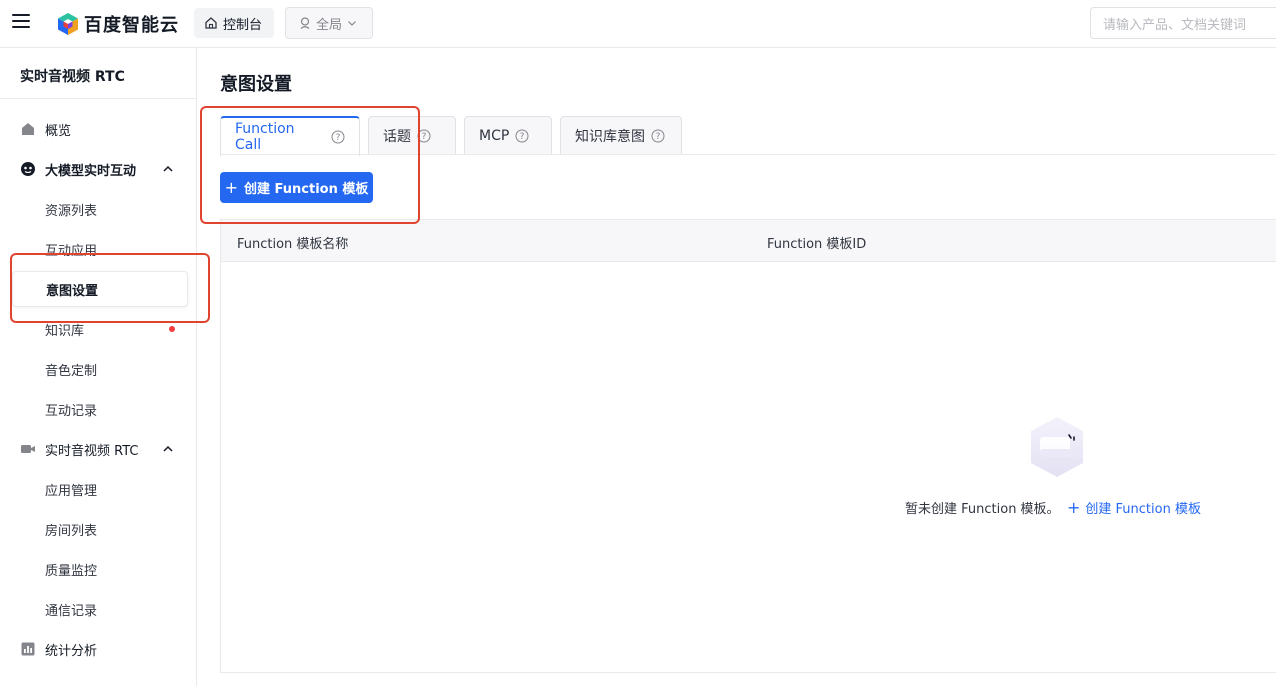 The height and width of the screenshot is (686, 1276). I want to click on column-header-template-name: Function 模板名称, so click(293, 244).